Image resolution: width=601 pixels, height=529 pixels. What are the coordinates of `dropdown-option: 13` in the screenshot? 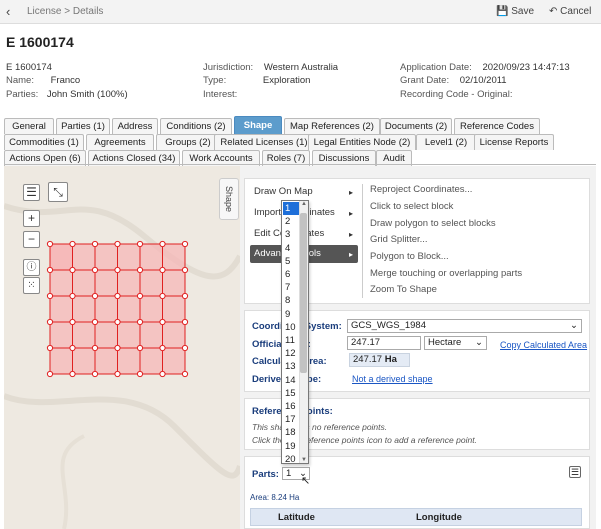 It's located at (291, 366).